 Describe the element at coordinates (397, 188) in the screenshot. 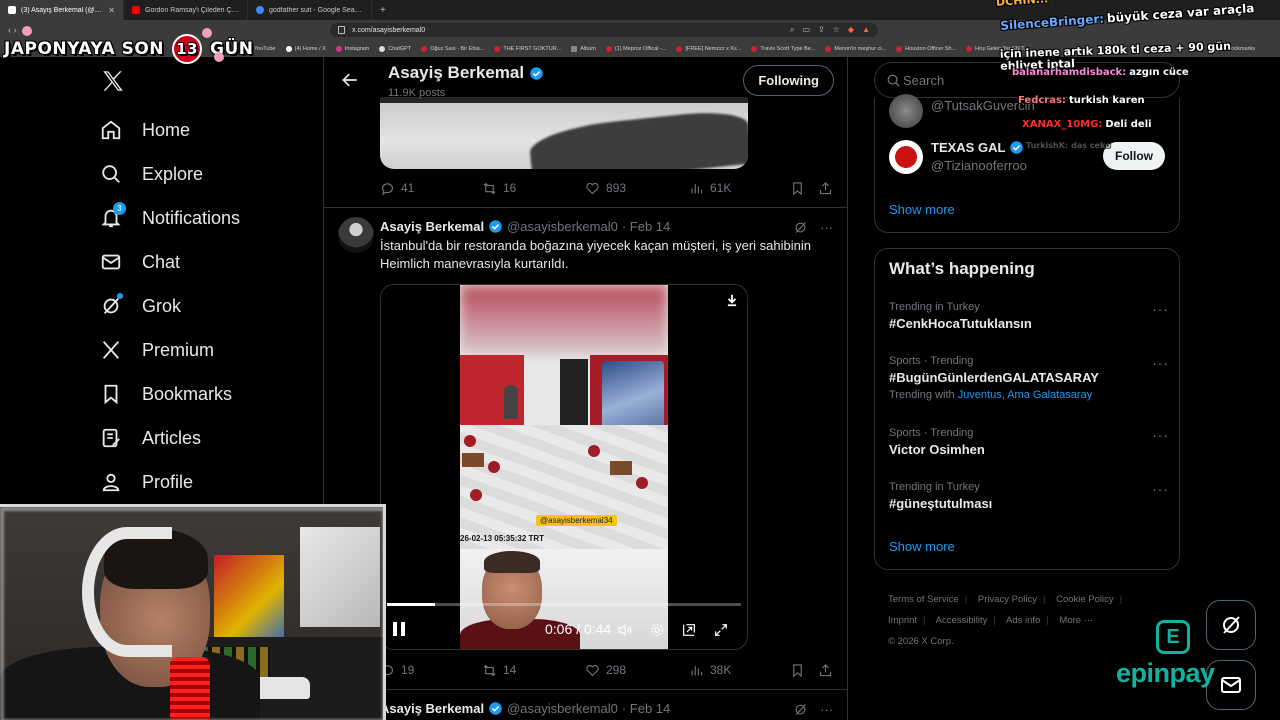

I see `reply-button: 41` at that location.